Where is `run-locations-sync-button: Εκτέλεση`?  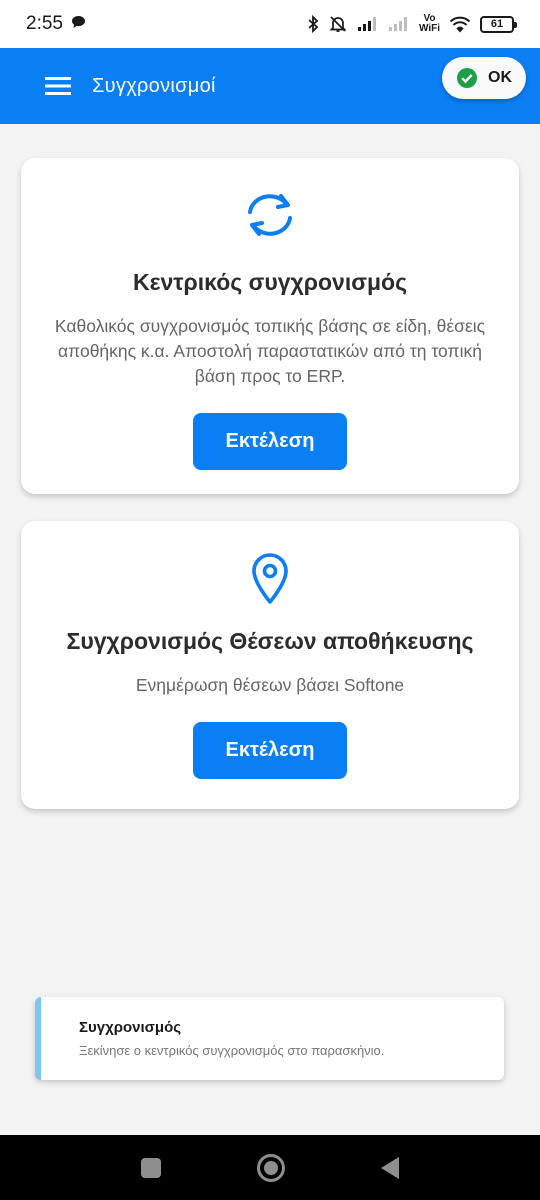
run-locations-sync-button: Εκτέλεση is located at coordinates (270, 750).